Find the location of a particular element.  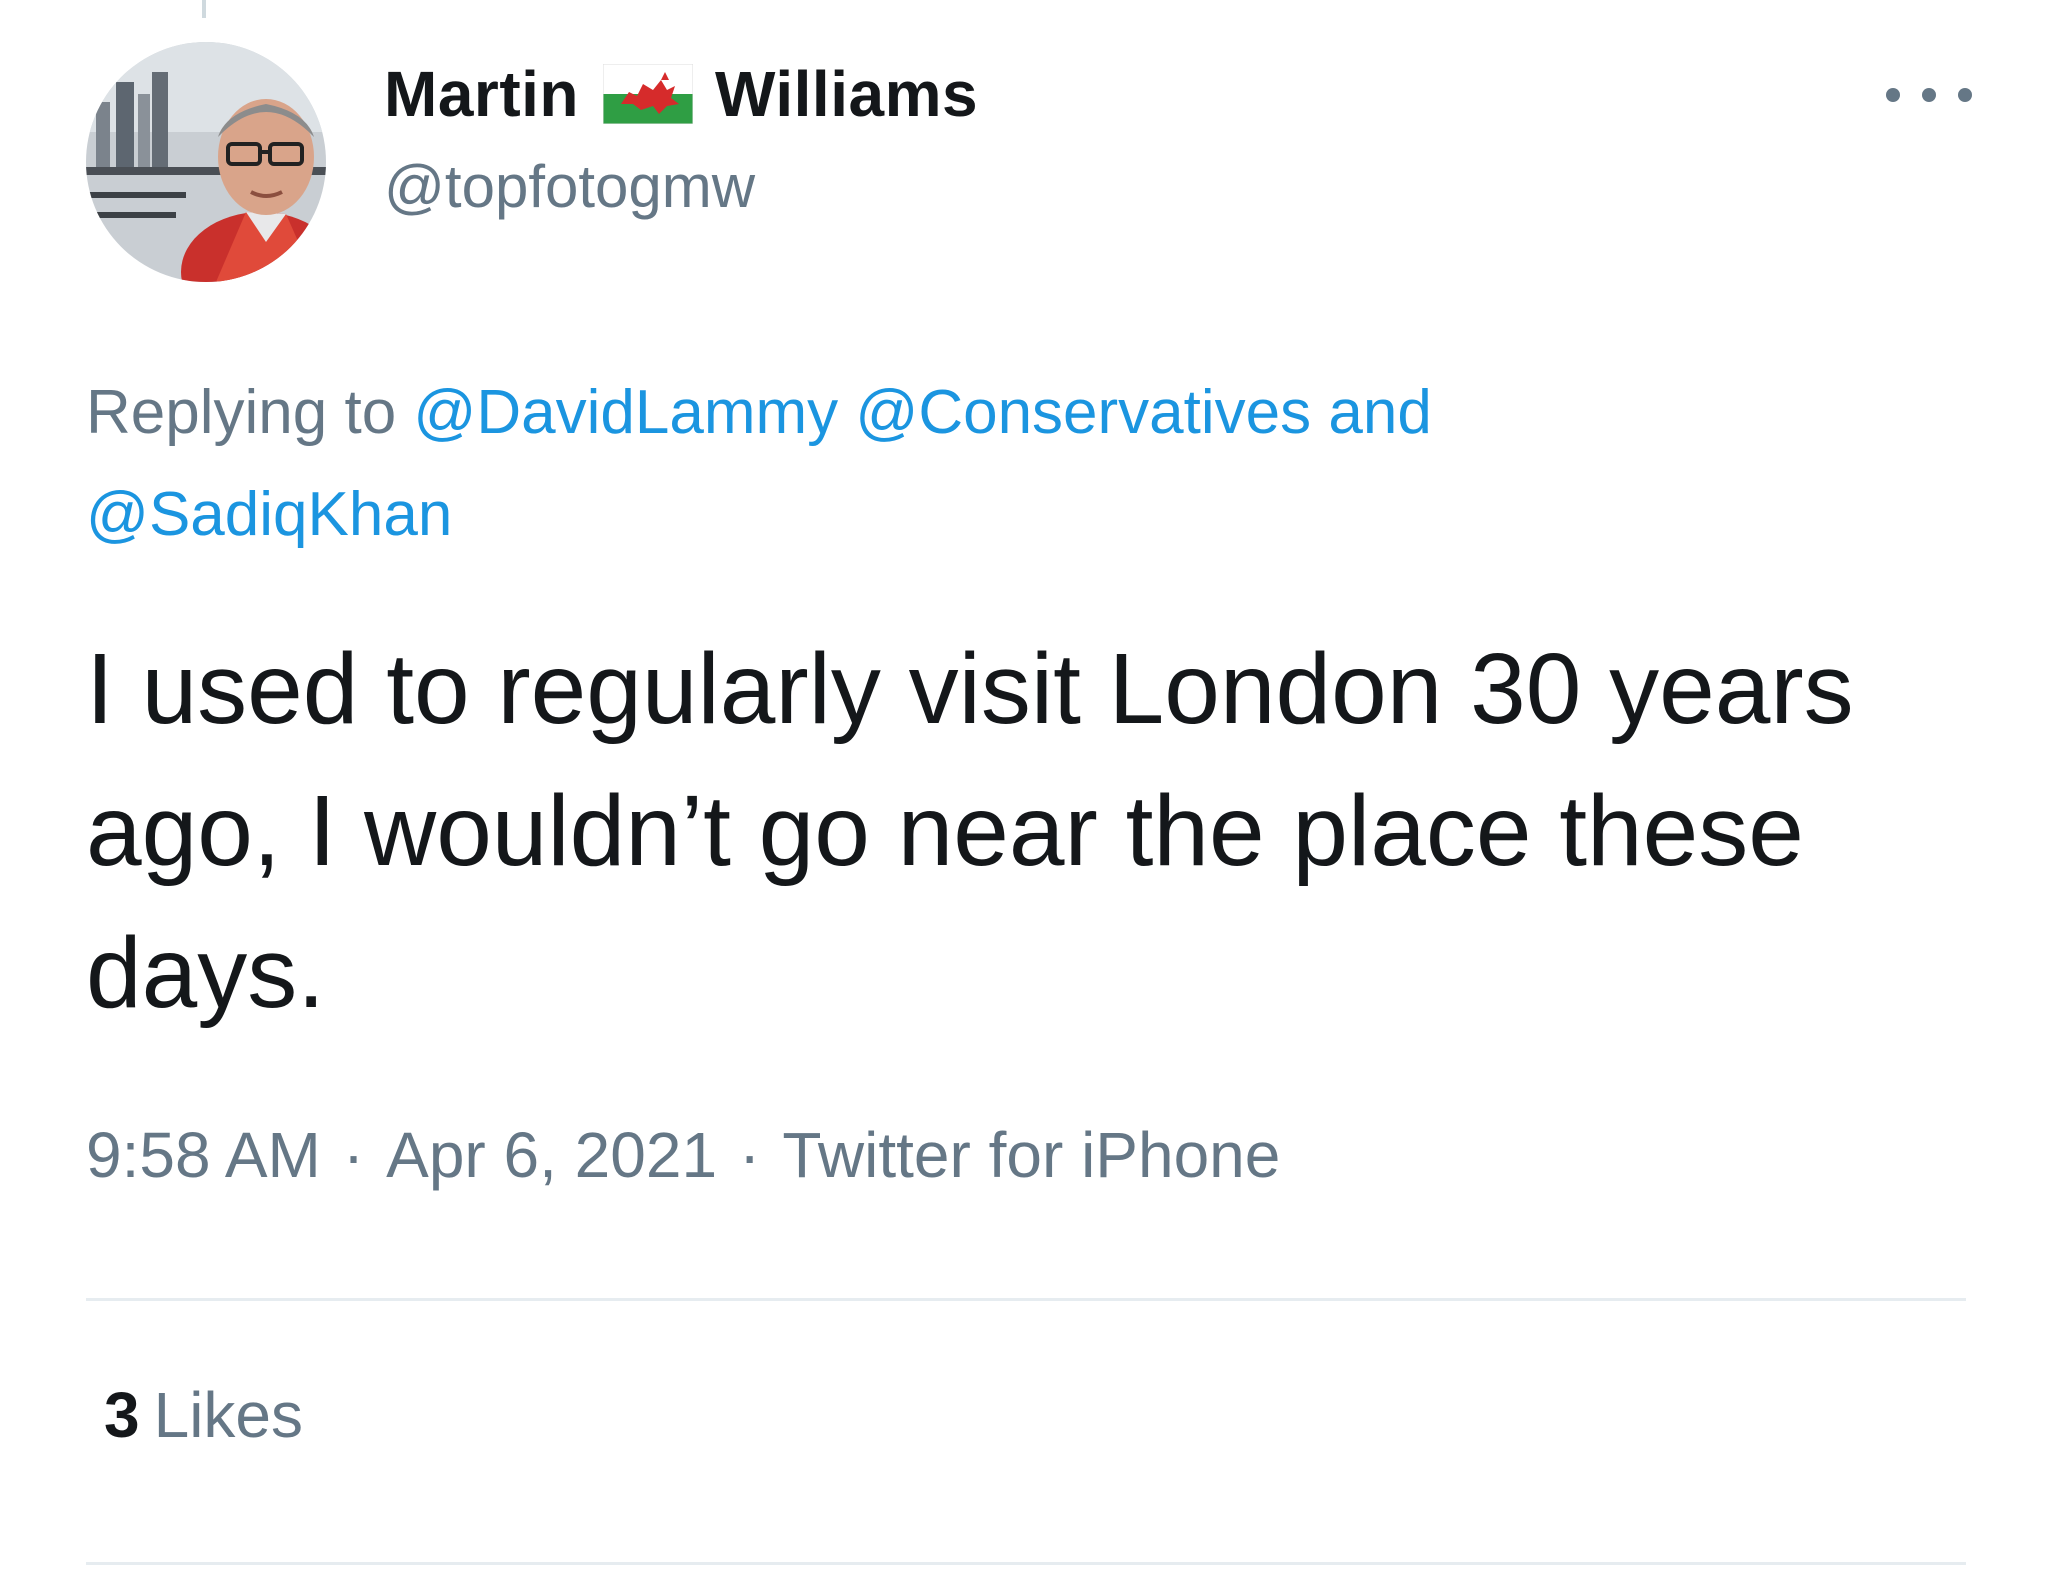

likes-count: 3 is located at coordinates (122, 1415).